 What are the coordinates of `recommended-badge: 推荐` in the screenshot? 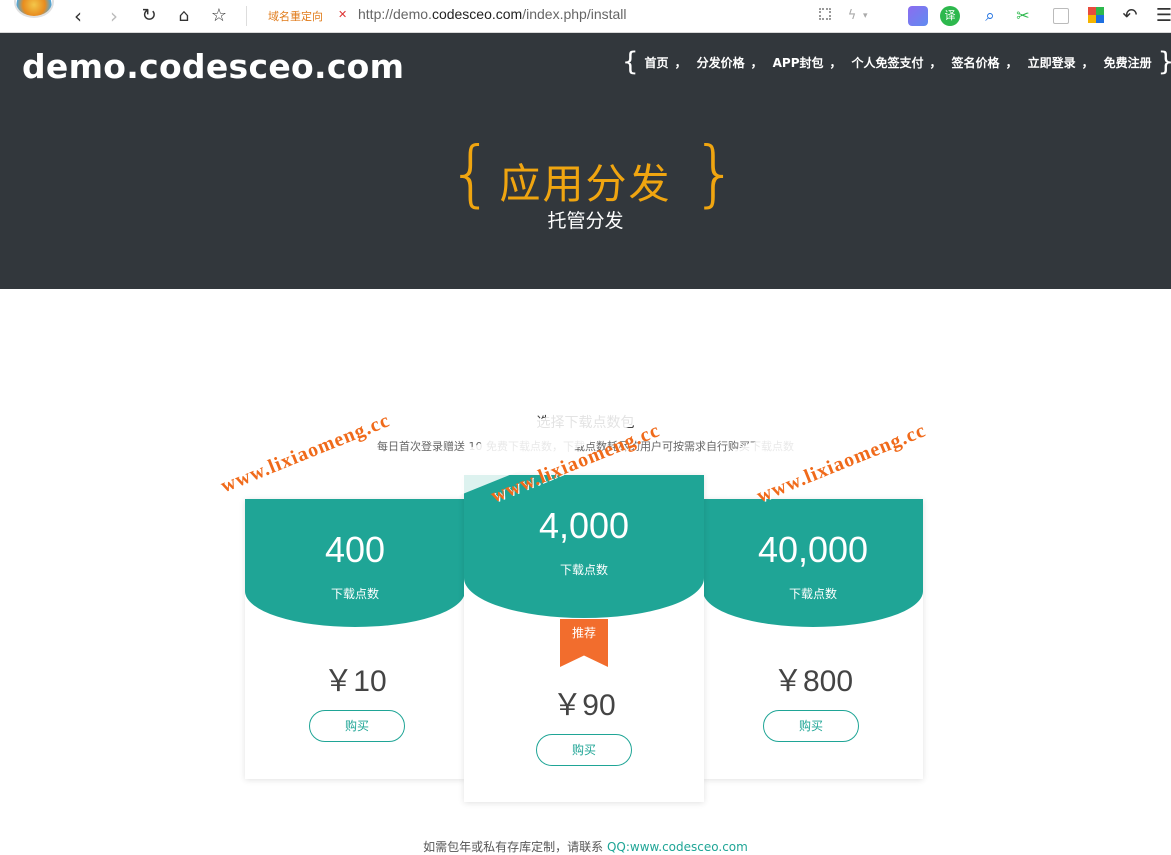 It's located at (584, 643).